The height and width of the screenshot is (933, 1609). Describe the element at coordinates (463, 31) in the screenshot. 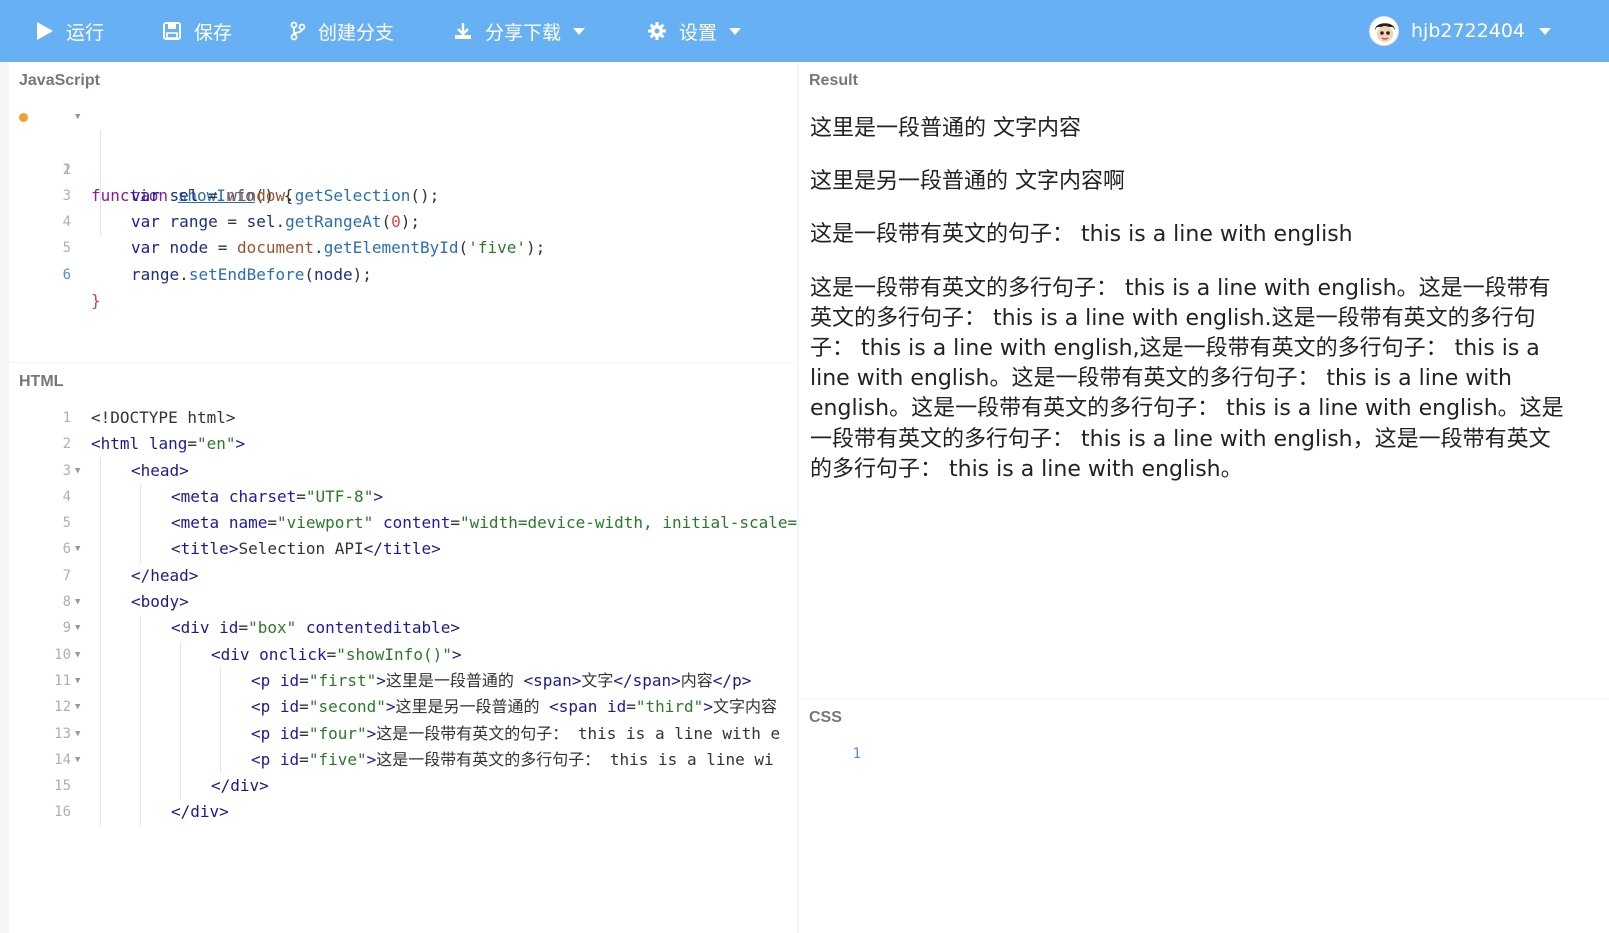

I see `download-icon` at that location.